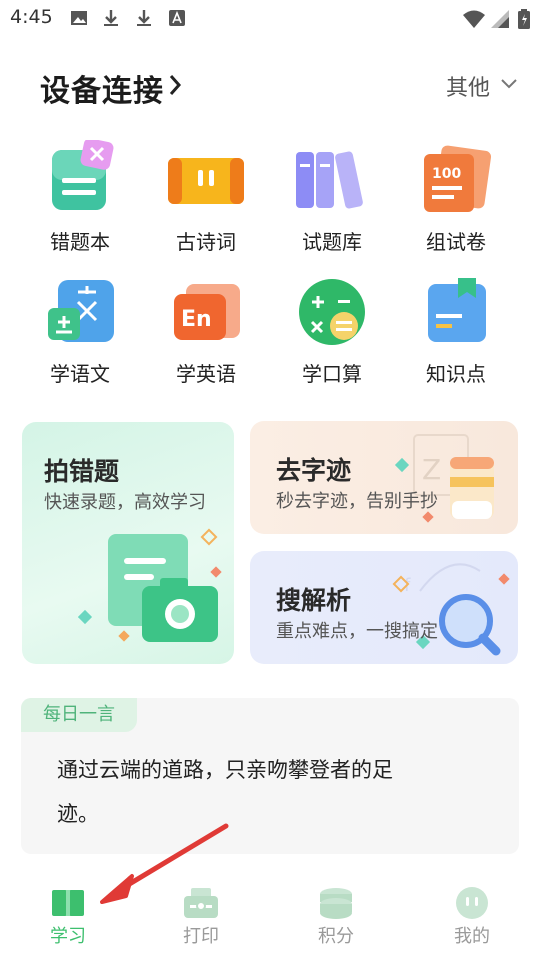  What do you see at coordinates (431, 469) in the screenshot?
I see `svg-text: Z` at bounding box center [431, 469].